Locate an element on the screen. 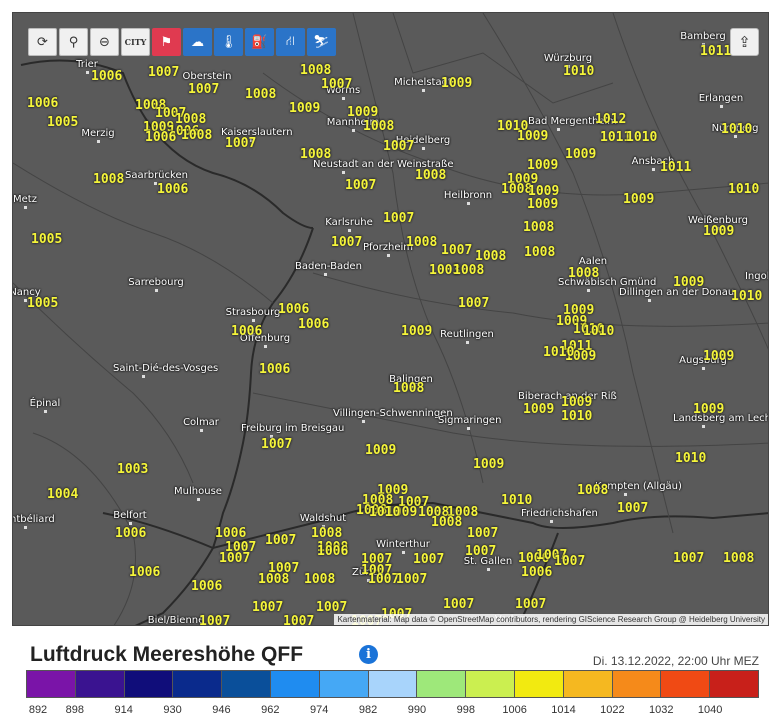 The height and width of the screenshot is (721, 776). city-toggle-button: CITY is located at coordinates (135, 42).